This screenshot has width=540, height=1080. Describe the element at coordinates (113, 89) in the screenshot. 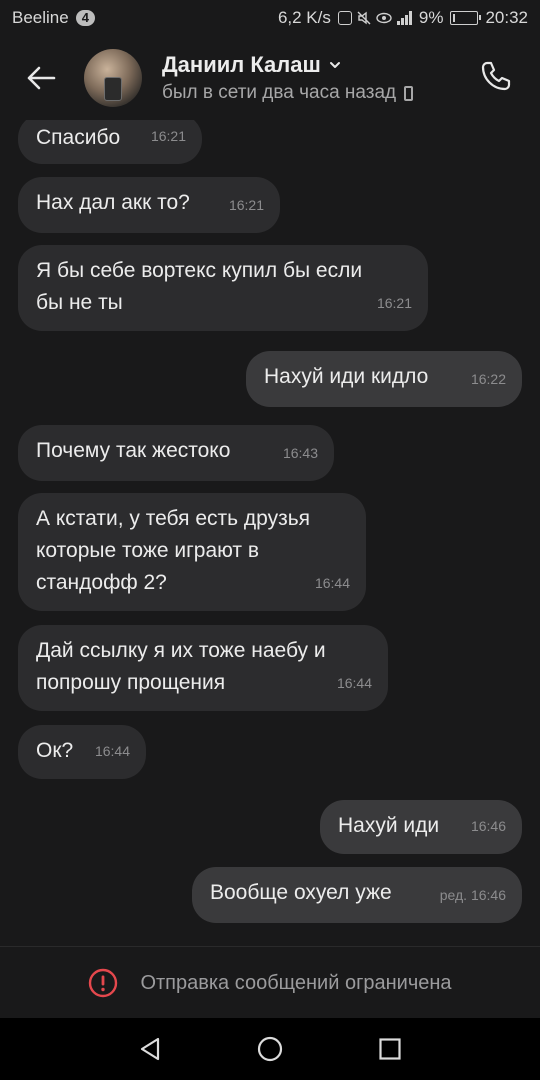

I see `avatar-image` at that location.